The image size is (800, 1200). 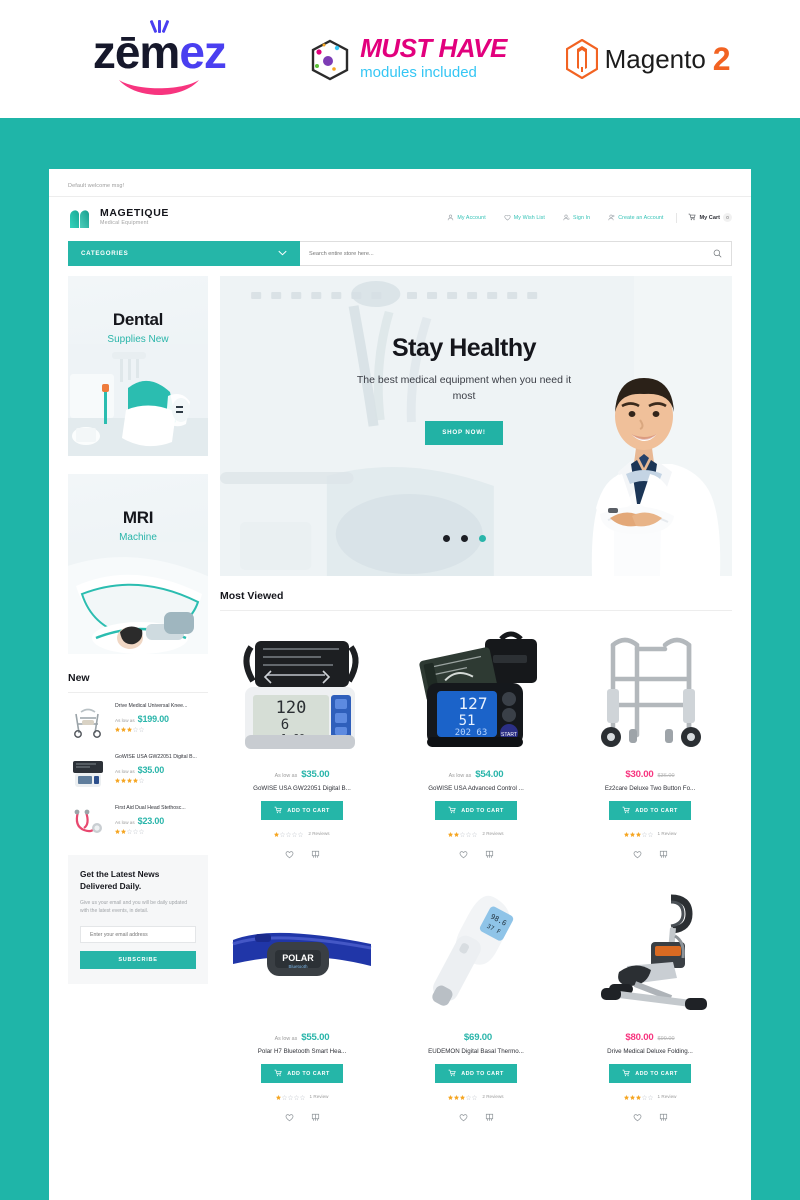 I want to click on mini-cart: My Cart 0, so click(x=704, y=217).